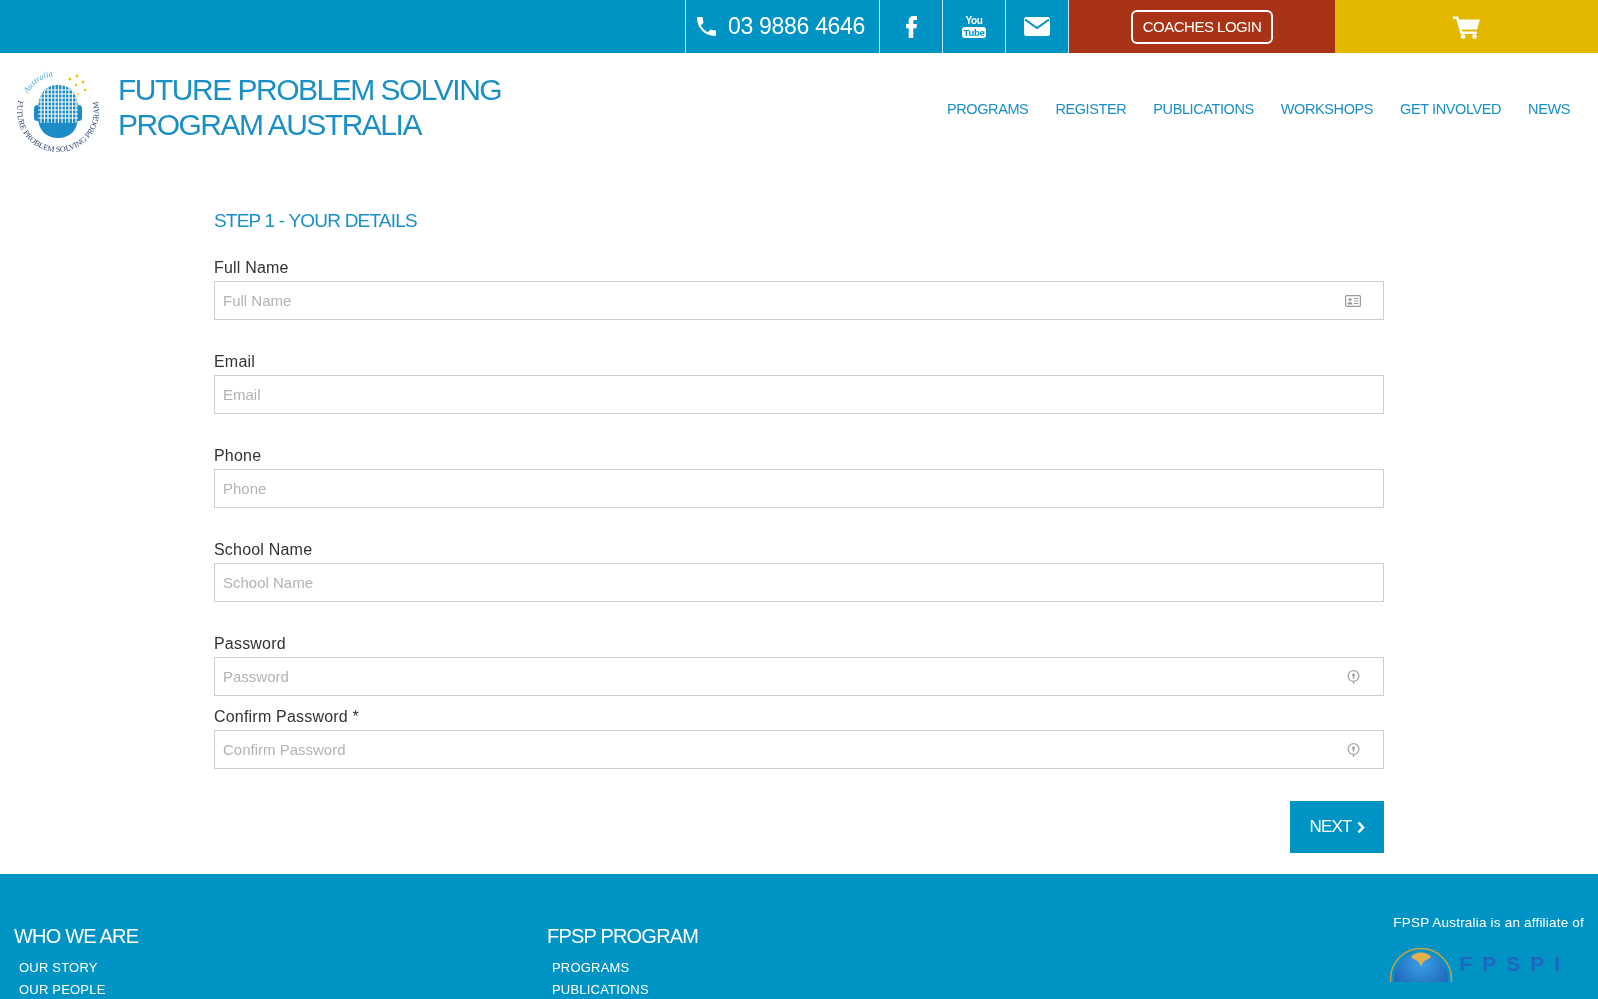  Describe the element at coordinates (987, 109) in the screenshot. I see `nav-link: PROGRAMS` at that location.